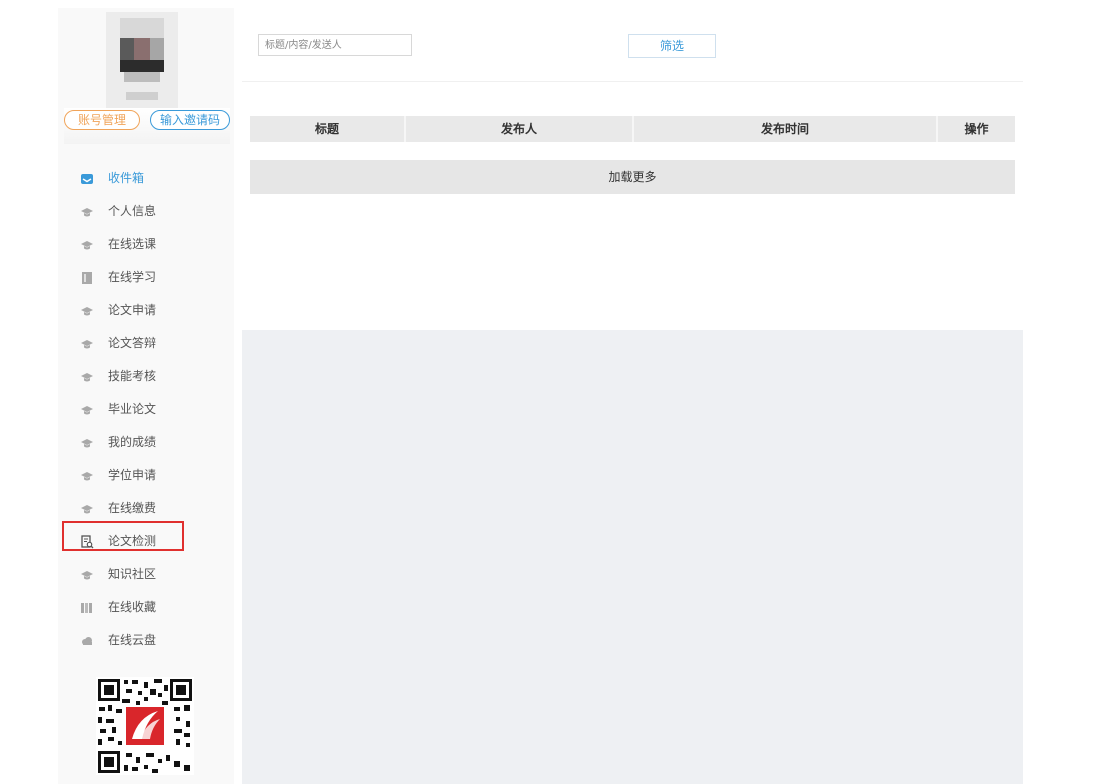 Image resolution: width=1111 pixels, height=784 pixels. I want to click on sidebar-item-degree-application: 学位申请, so click(146, 475).